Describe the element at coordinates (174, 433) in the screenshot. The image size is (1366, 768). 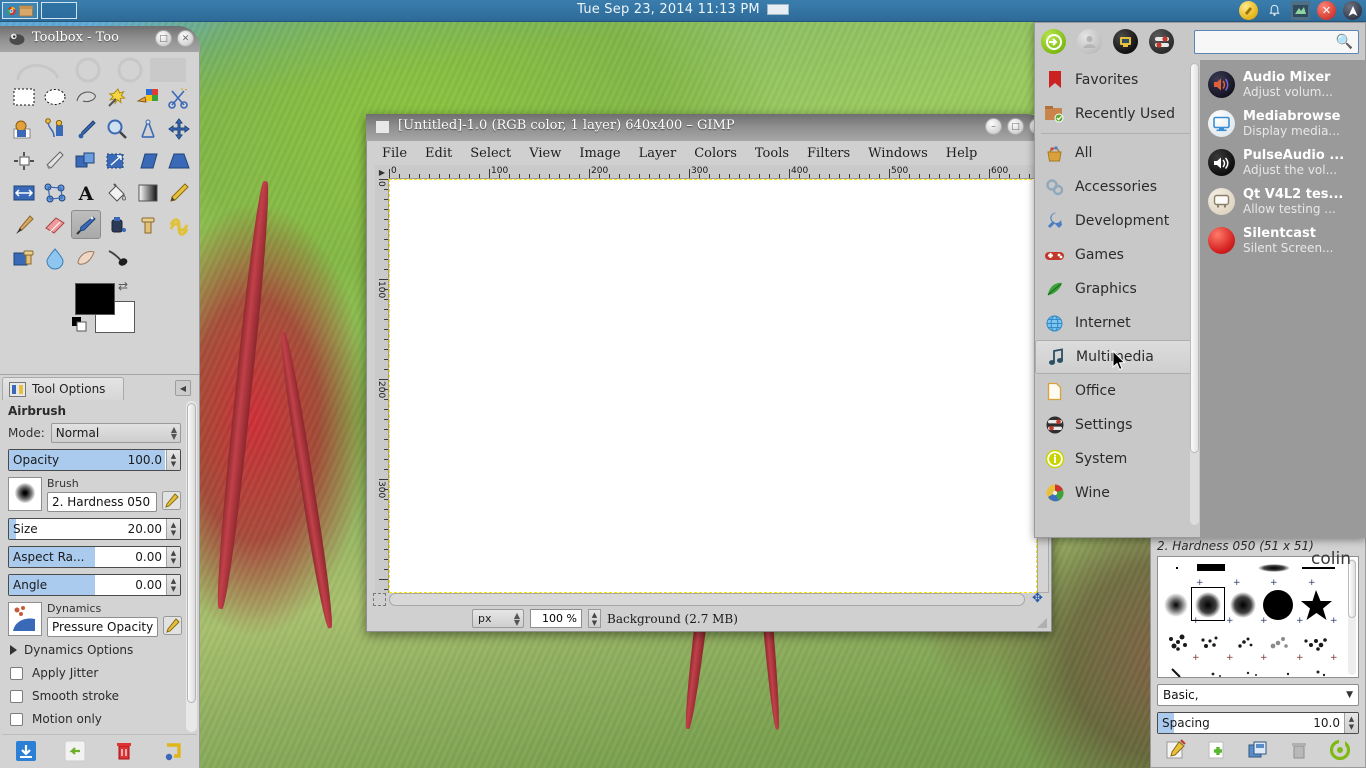
I see `mode-spinner-icon: ▲ ▼` at that location.